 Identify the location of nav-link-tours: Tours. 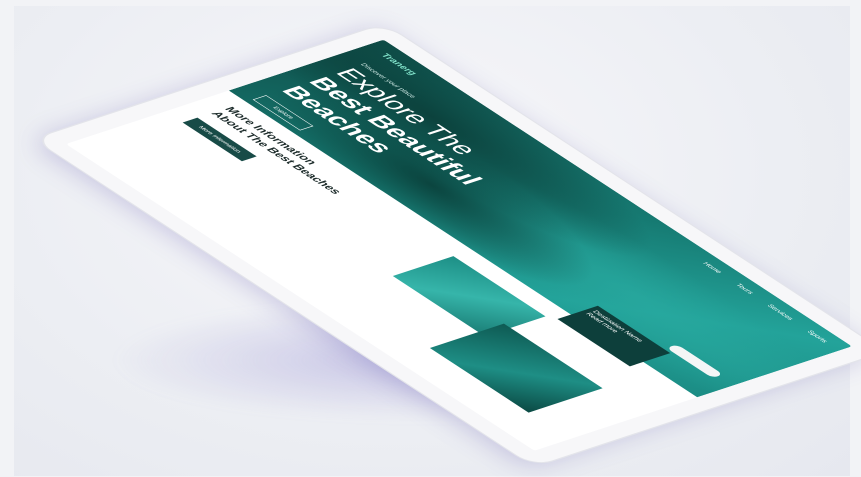
(744, 289).